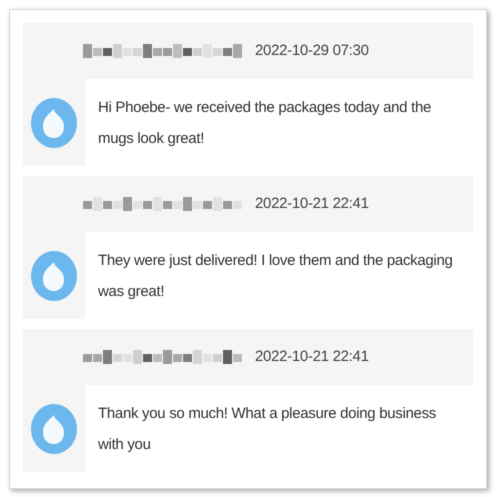 The width and height of the screenshot is (497, 497). I want to click on message-text: Thank you so much! What a pleasure doing business with you, so click(267, 429).